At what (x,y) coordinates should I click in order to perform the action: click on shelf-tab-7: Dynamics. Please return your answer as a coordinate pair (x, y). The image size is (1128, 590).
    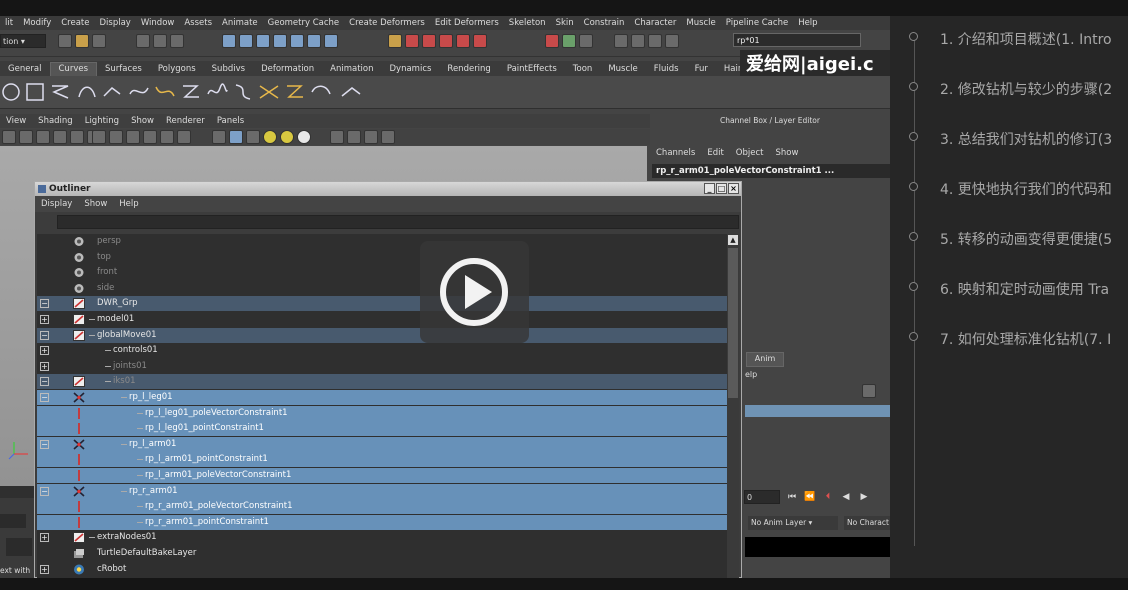
    Looking at the image, I should click on (411, 69).